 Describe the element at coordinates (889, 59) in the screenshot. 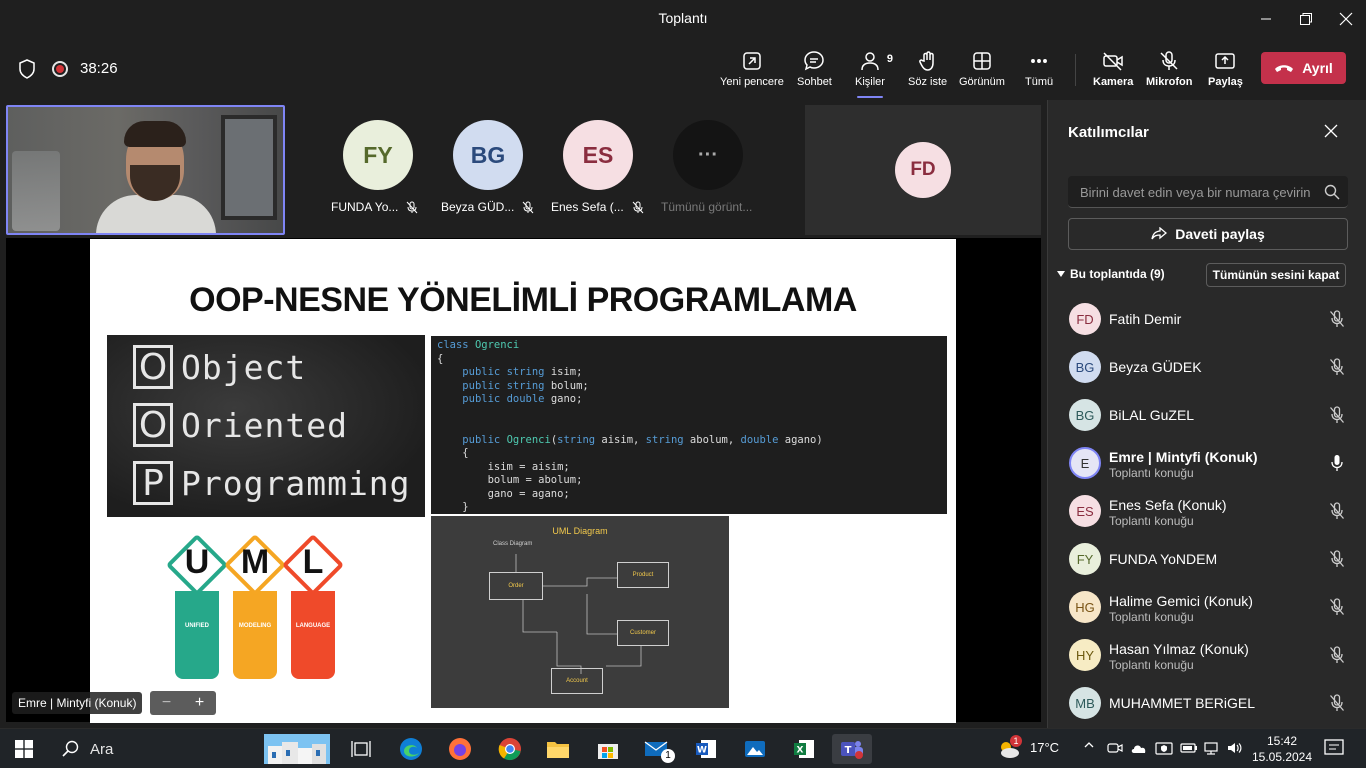

I see `people-count: 9` at that location.